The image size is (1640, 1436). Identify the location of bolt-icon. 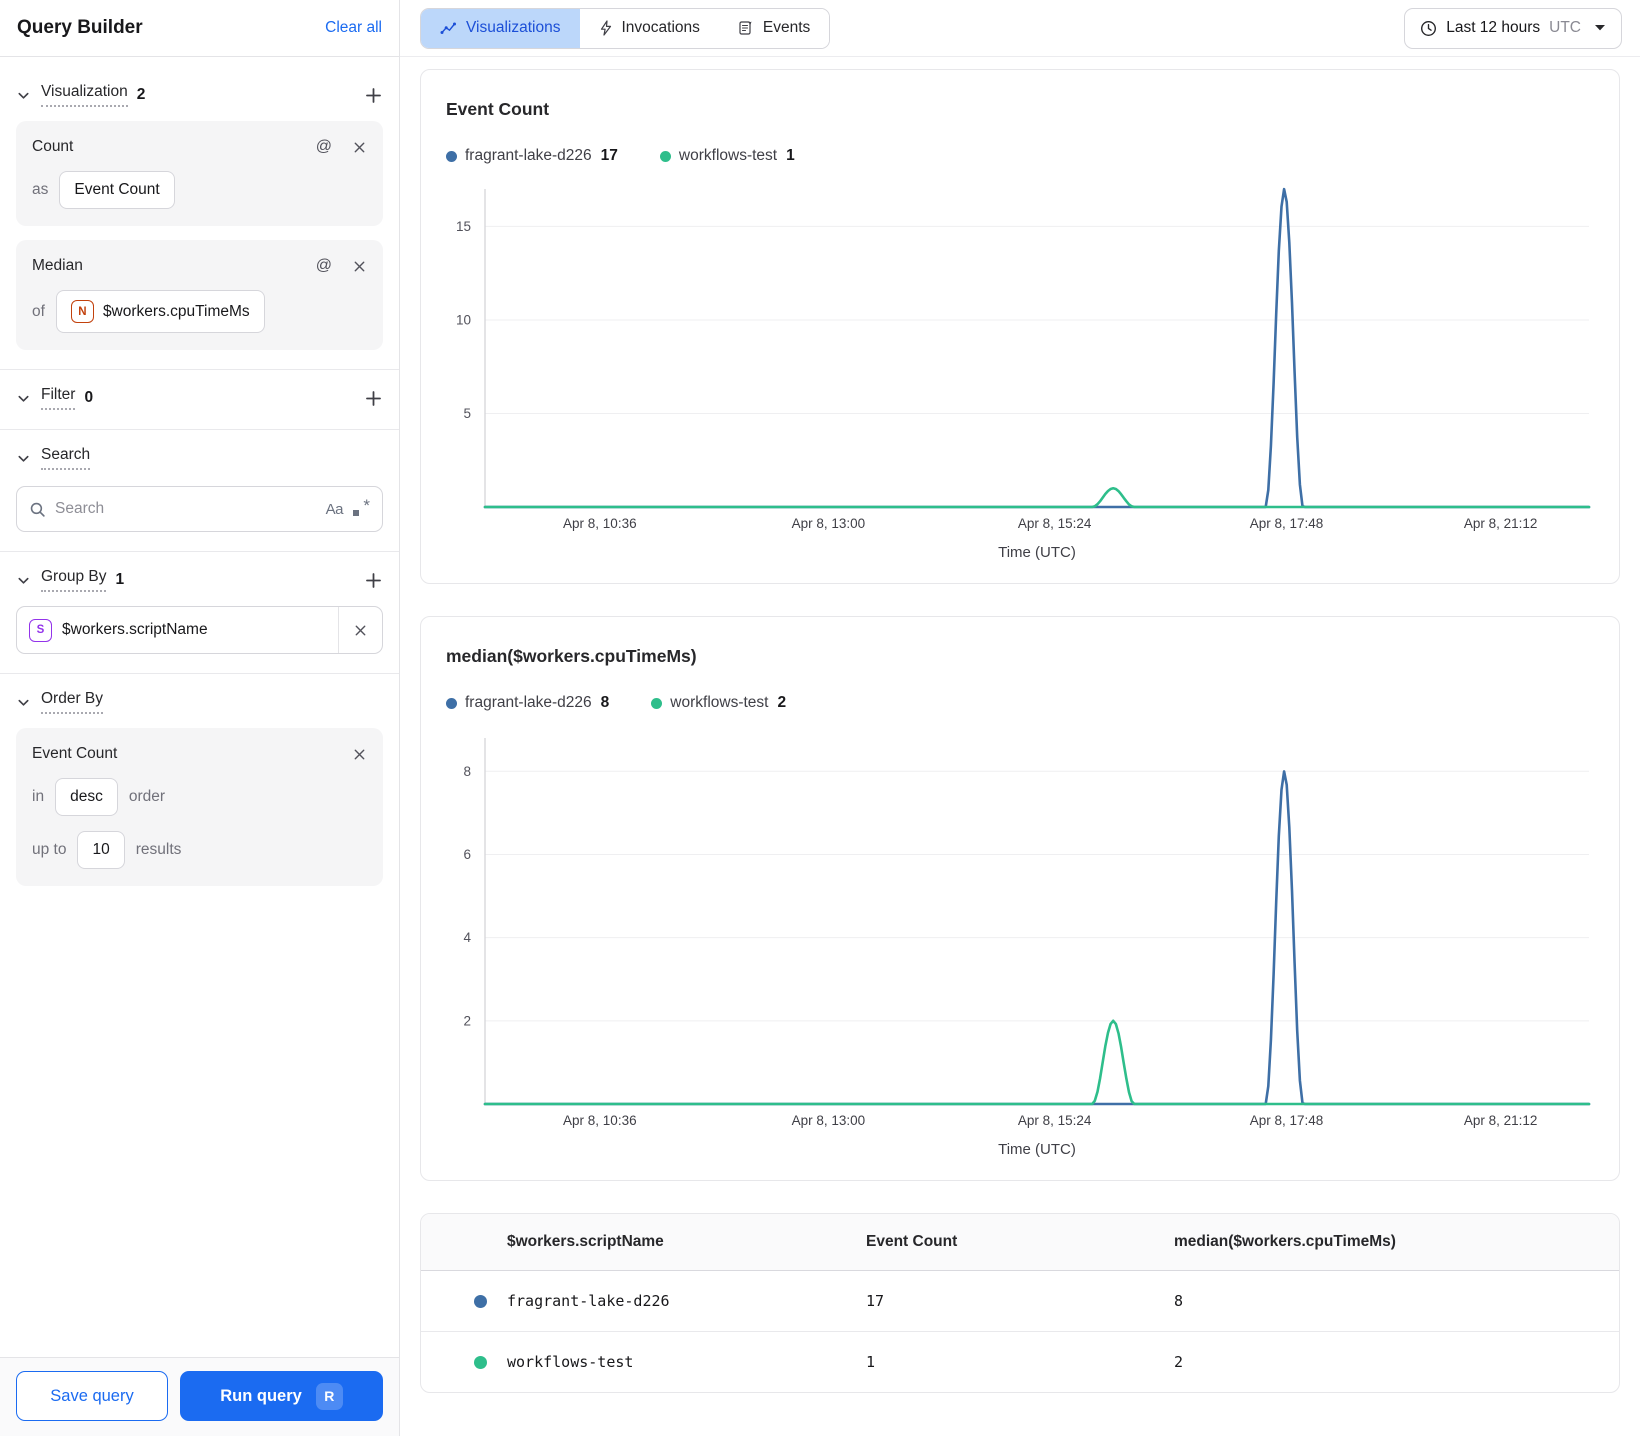
(606, 28).